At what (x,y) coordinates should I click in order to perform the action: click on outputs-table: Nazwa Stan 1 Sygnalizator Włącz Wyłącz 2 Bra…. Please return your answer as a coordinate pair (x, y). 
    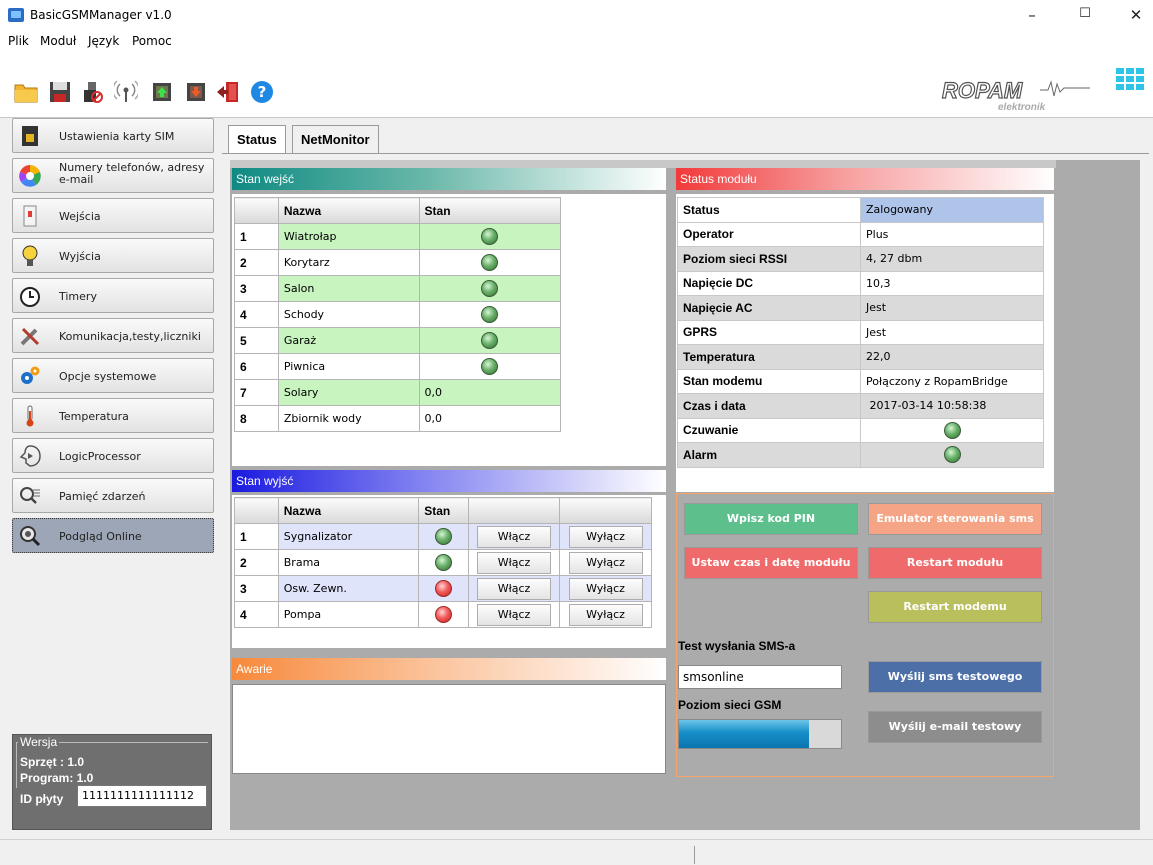
    Looking at the image, I should click on (443, 562).